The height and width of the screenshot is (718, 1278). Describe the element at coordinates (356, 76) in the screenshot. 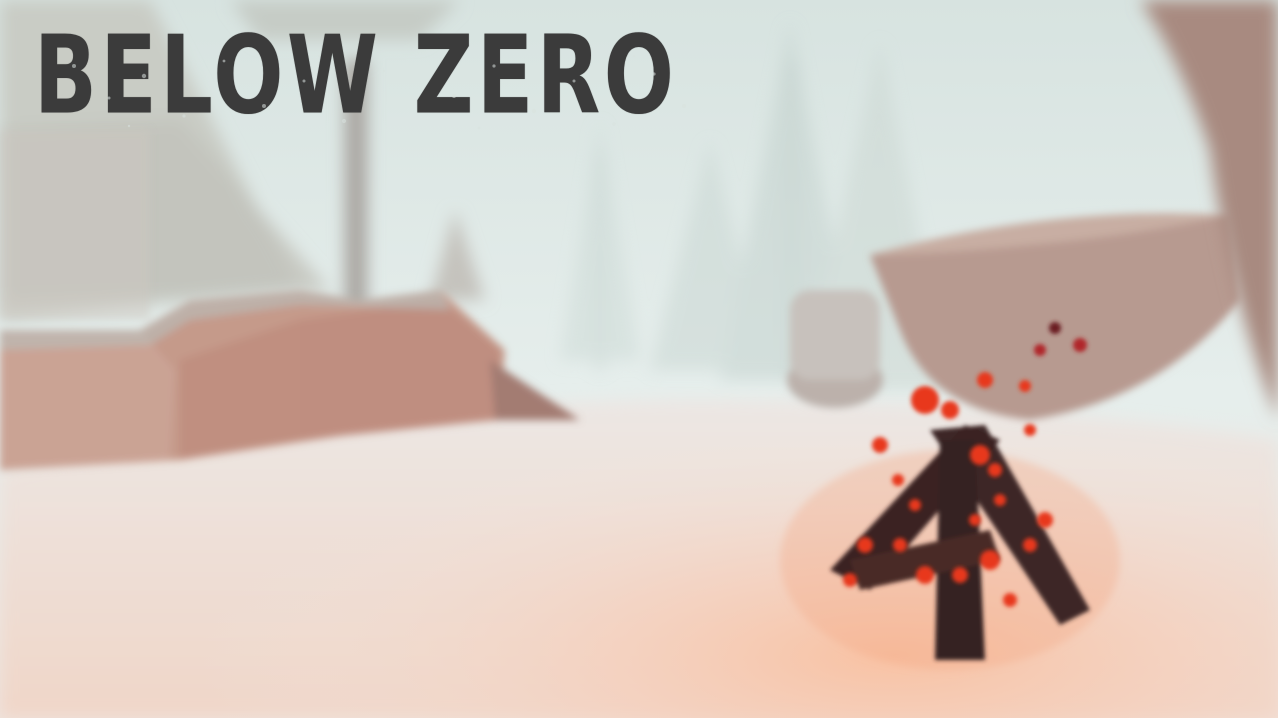

I see `game-title-logo: BELOW ZERO` at that location.